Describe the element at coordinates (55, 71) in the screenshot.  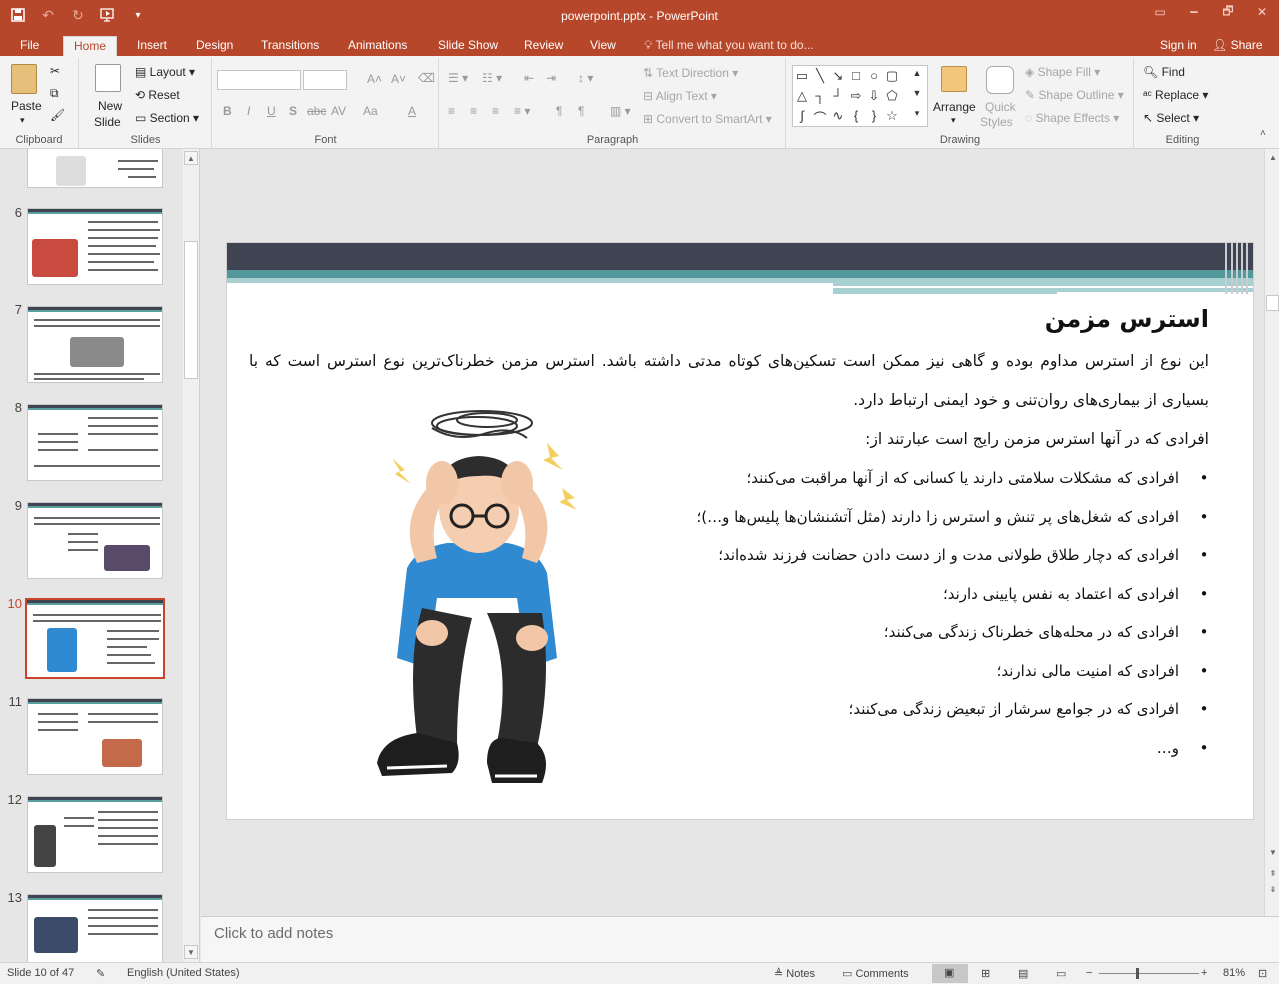
I see `cut-icon: ✂︎` at that location.